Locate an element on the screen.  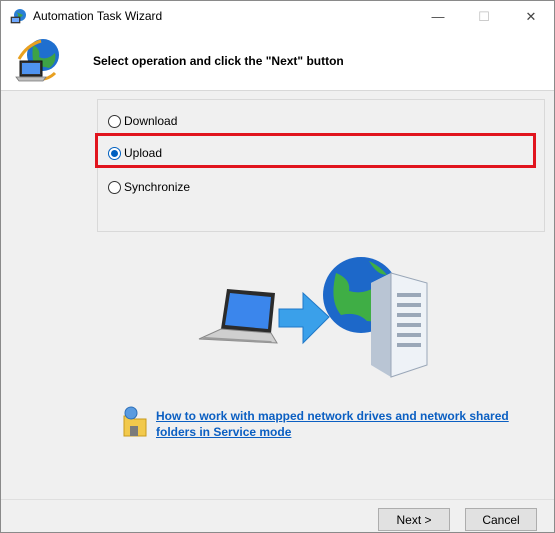
minimize-button: — is located at coordinates (438, 16).